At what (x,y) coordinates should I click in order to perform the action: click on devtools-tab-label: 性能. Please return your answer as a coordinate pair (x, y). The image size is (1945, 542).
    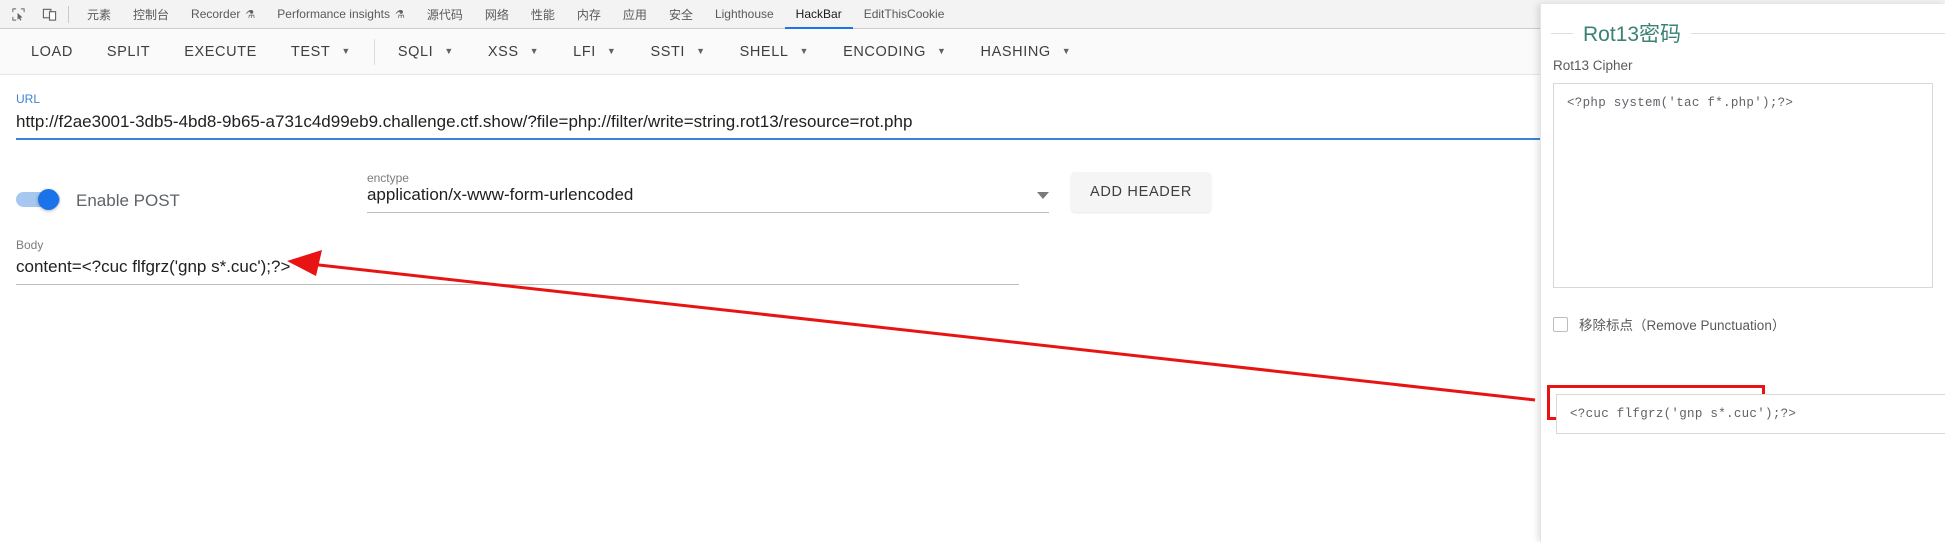
    Looking at the image, I should click on (542, 14).